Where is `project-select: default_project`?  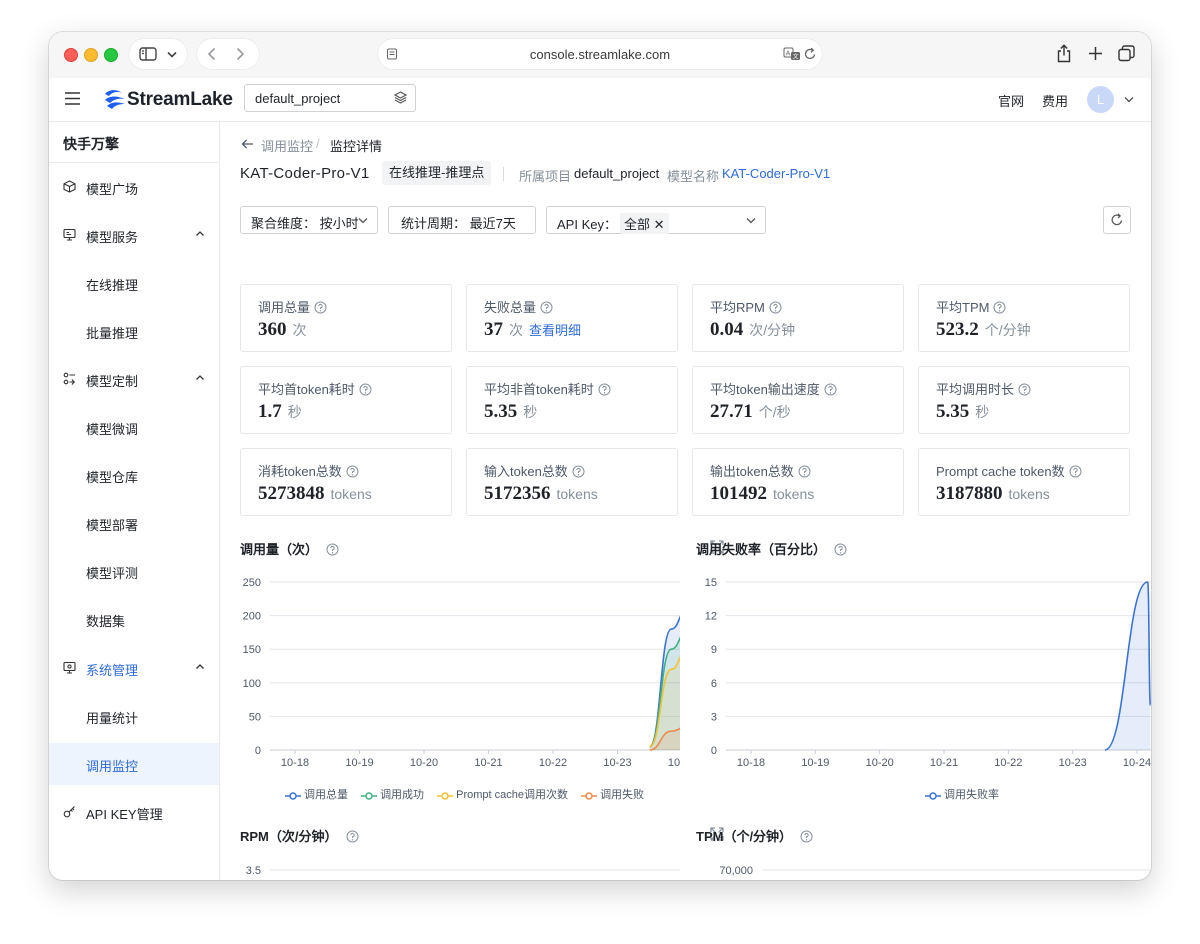 project-select: default_project is located at coordinates (330, 98).